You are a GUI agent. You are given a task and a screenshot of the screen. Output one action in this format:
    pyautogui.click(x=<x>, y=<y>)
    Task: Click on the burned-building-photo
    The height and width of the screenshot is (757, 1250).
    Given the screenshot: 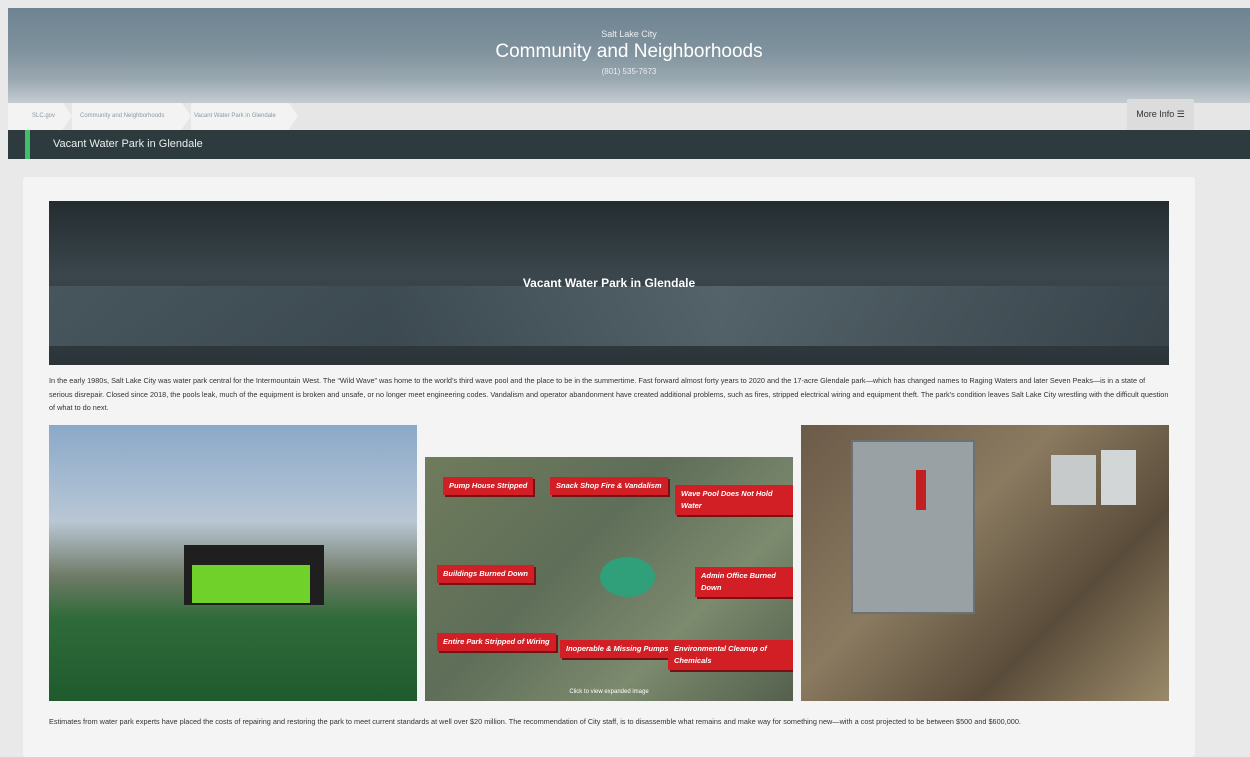 What is the action you would take?
    pyautogui.click(x=233, y=563)
    